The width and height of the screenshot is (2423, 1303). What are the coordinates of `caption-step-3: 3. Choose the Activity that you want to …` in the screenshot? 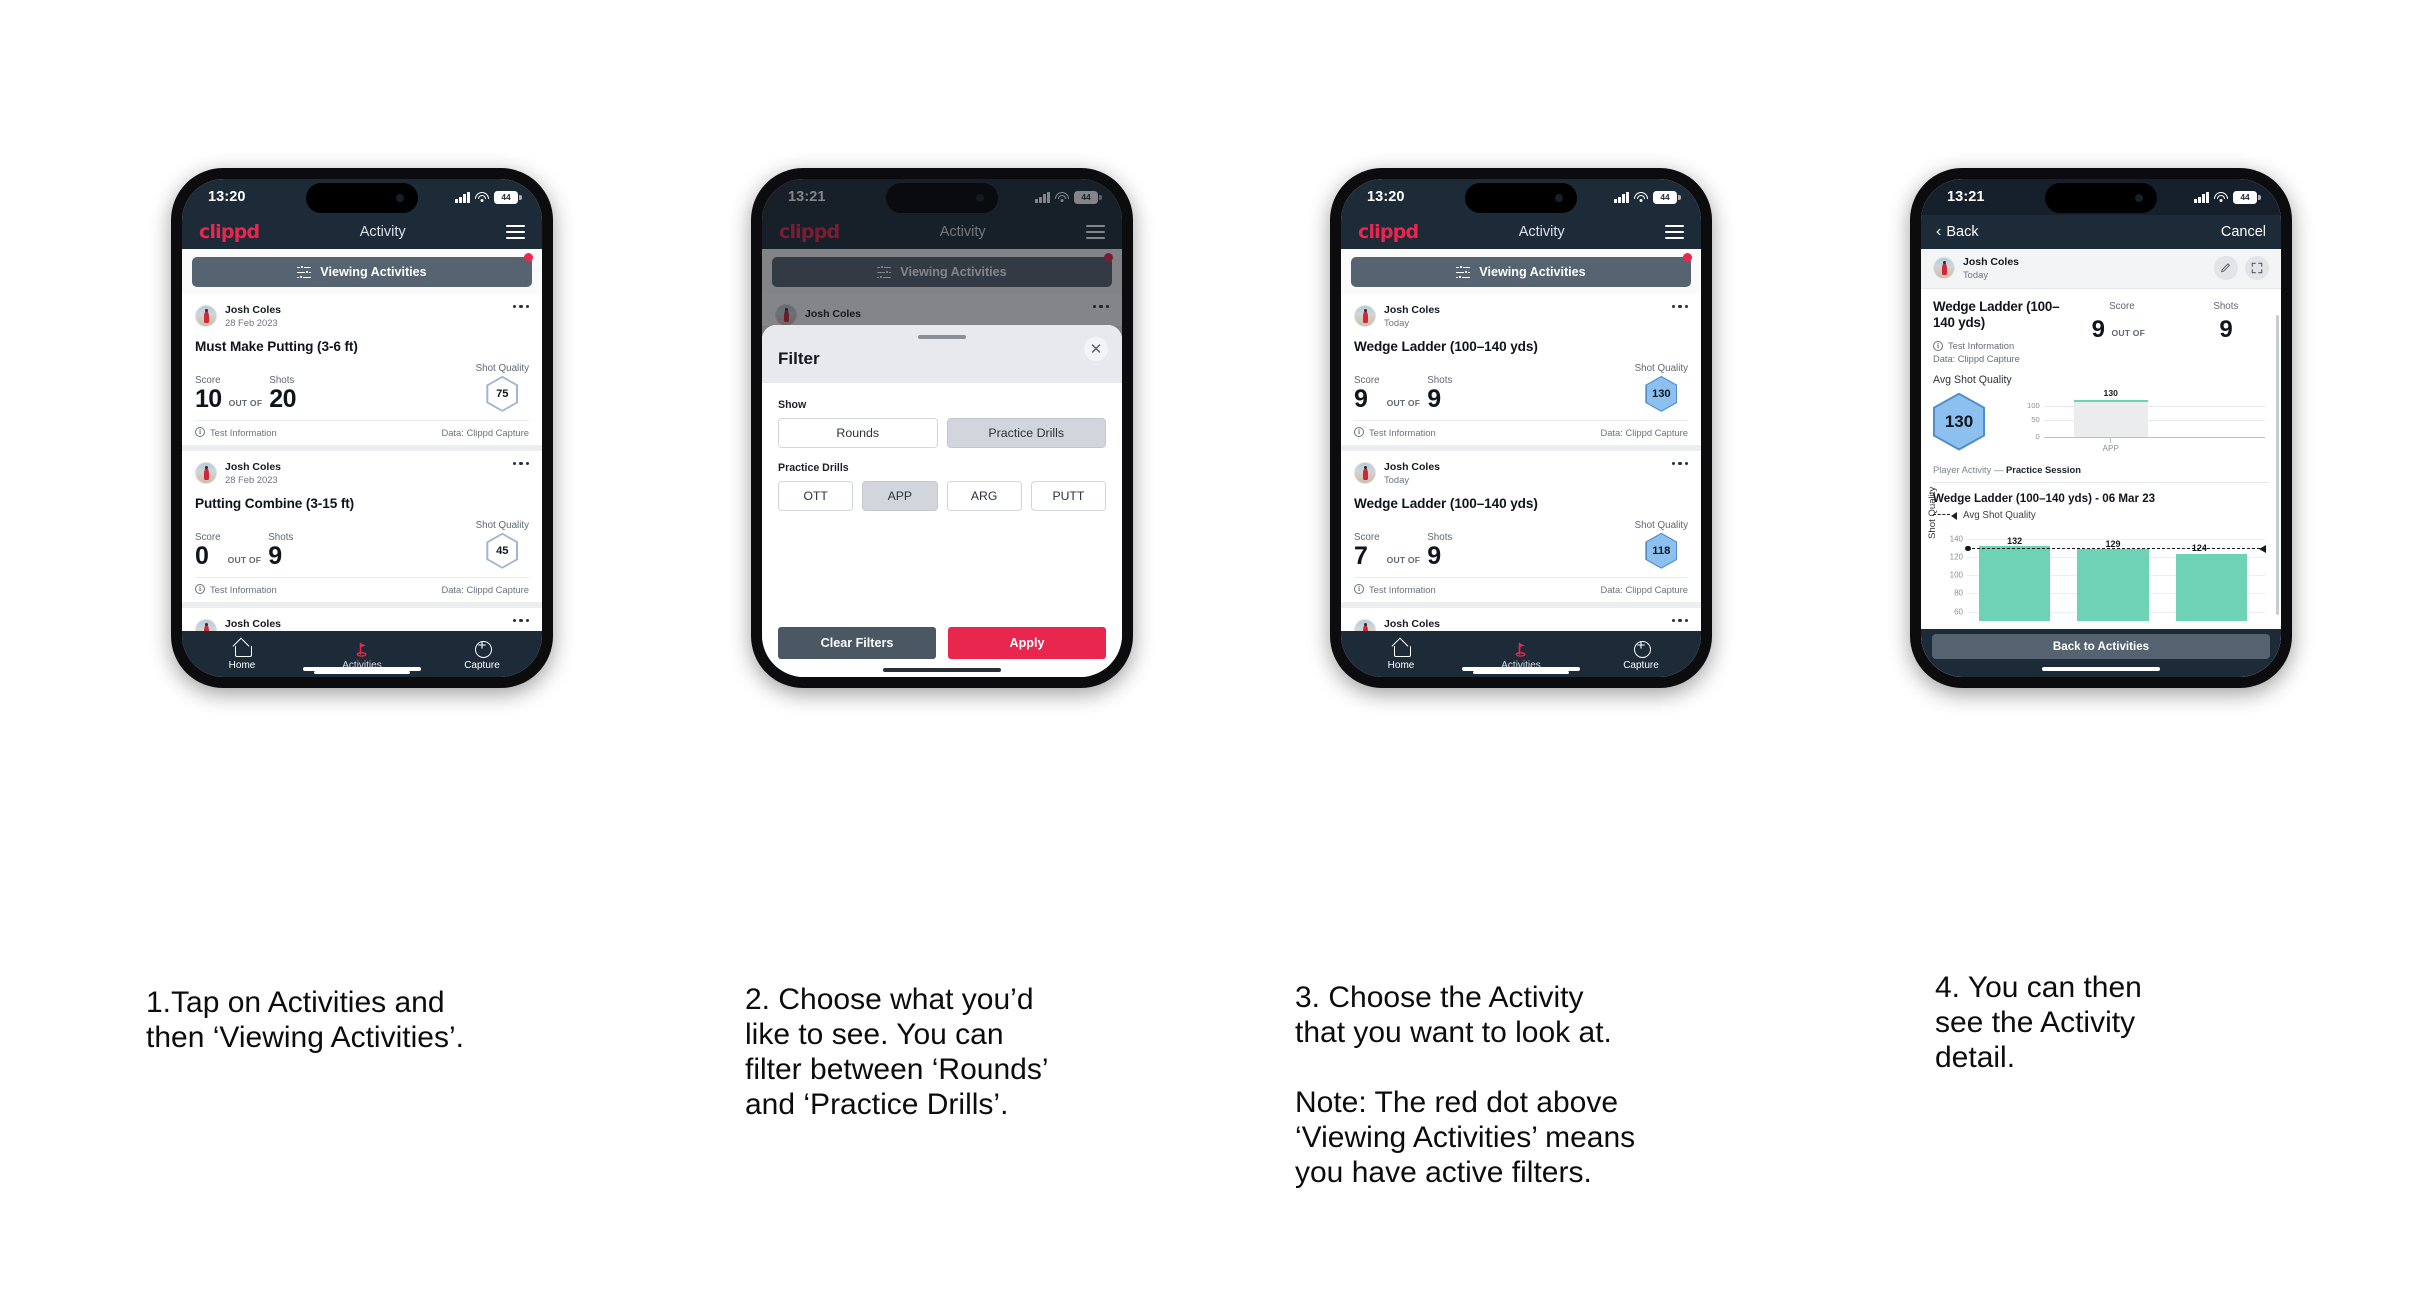 It's located at (1465, 1085).